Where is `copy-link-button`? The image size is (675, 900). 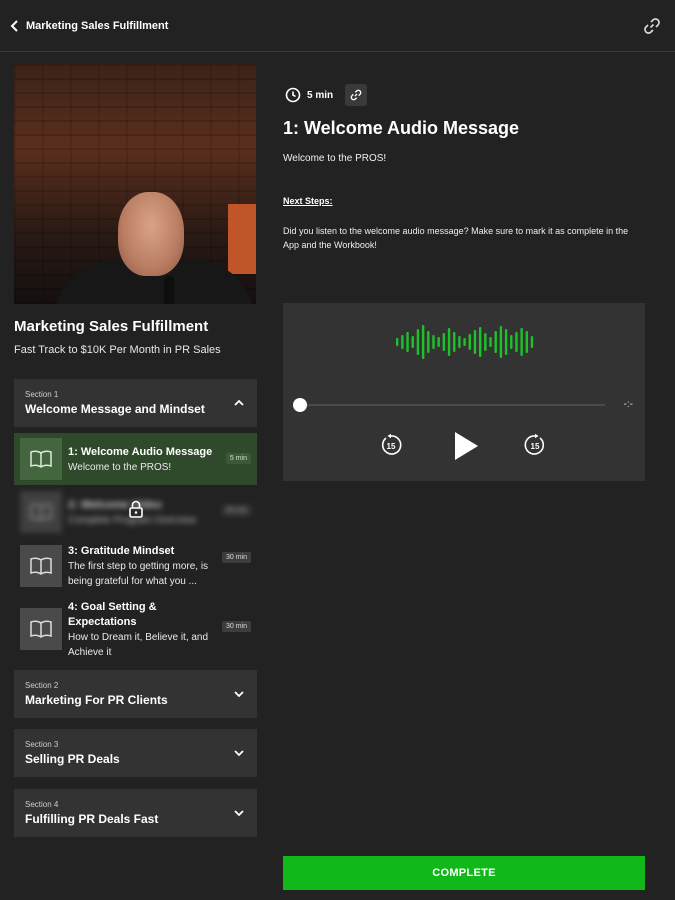 copy-link-button is located at coordinates (356, 95).